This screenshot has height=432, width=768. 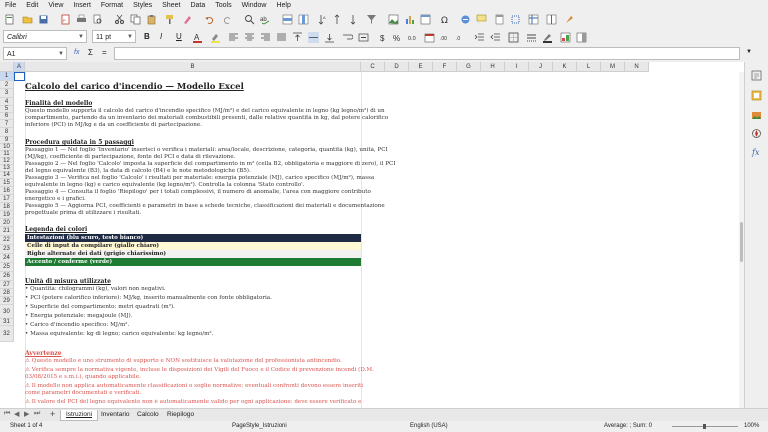 What do you see at coordinates (541, 67) in the screenshot?
I see `column-header: J` at bounding box center [541, 67].